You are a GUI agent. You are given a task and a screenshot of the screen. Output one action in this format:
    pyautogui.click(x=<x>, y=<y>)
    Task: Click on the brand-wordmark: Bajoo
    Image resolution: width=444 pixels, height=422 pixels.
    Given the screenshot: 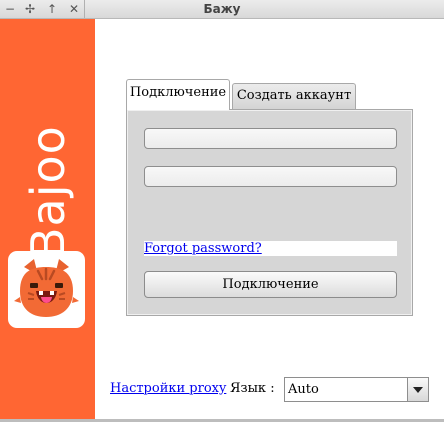 What is the action you would take?
    pyautogui.click(x=48, y=192)
    